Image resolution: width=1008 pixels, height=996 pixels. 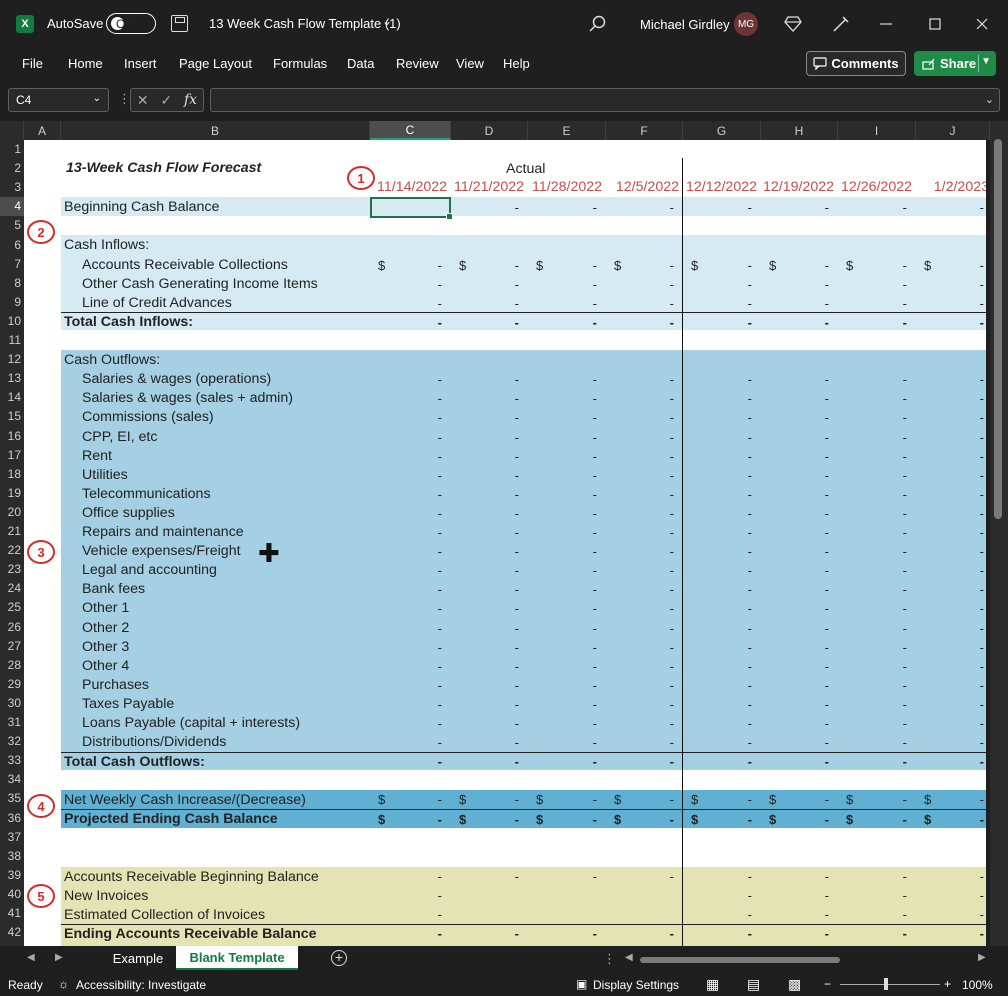 I want to click on more-icon: ⋮, so click(x=609, y=959).